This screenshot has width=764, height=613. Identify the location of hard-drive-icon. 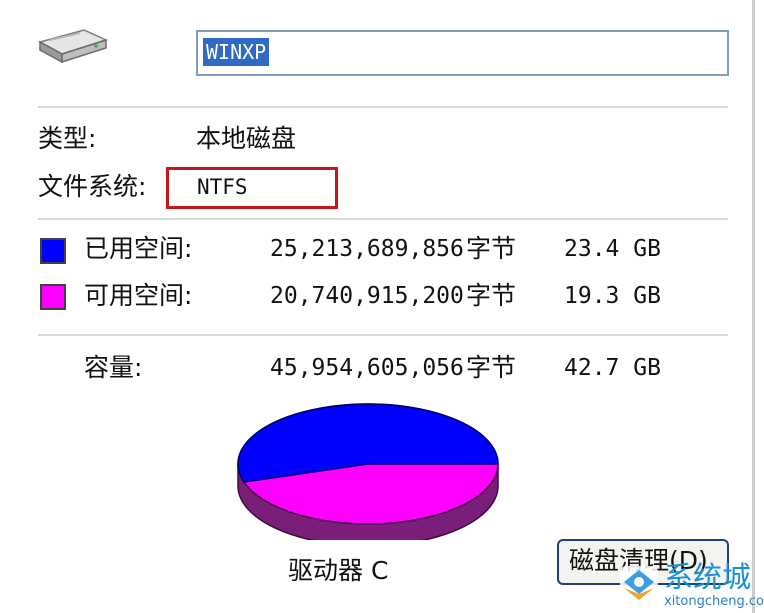
(73, 46).